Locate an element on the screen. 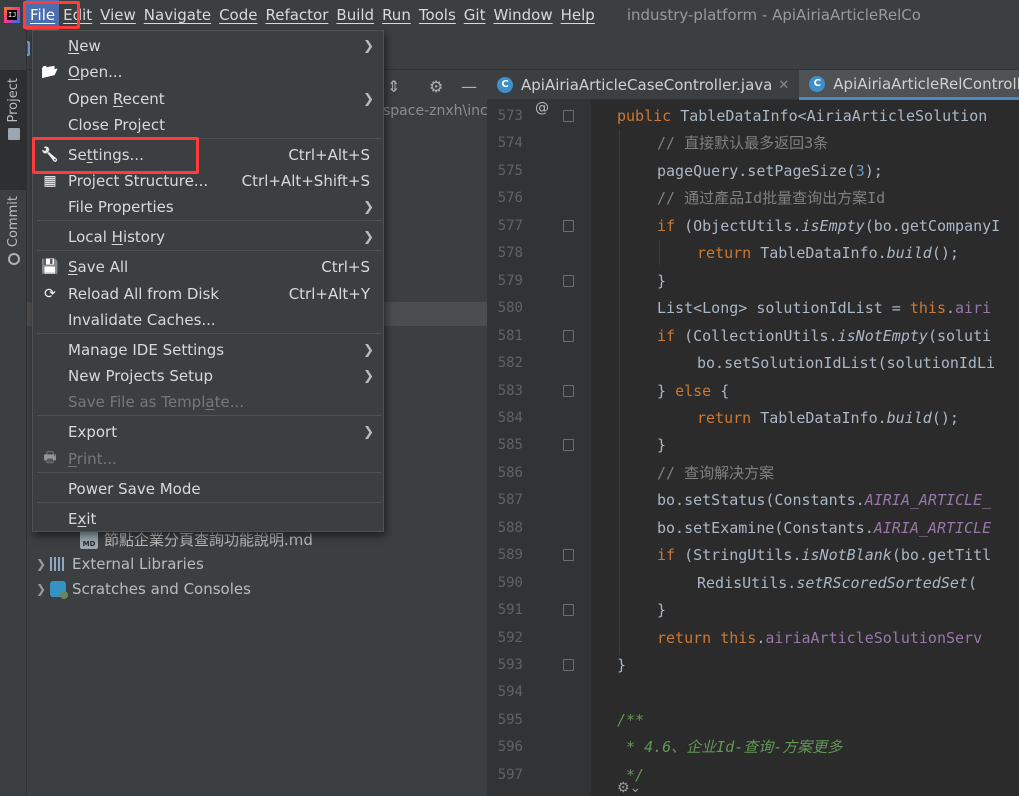  code-line: // 直接默认最多返回3条 is located at coordinates (742, 149).